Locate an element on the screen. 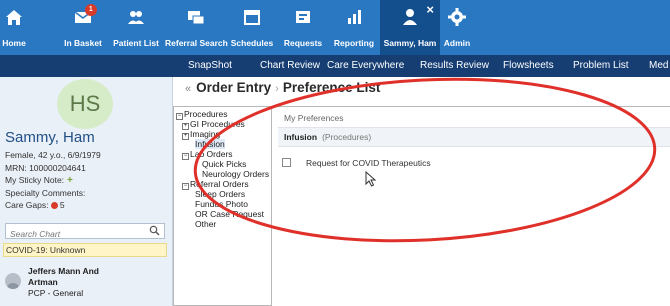  sticky-note-row: My Sticky Note: + is located at coordinates (39, 180).